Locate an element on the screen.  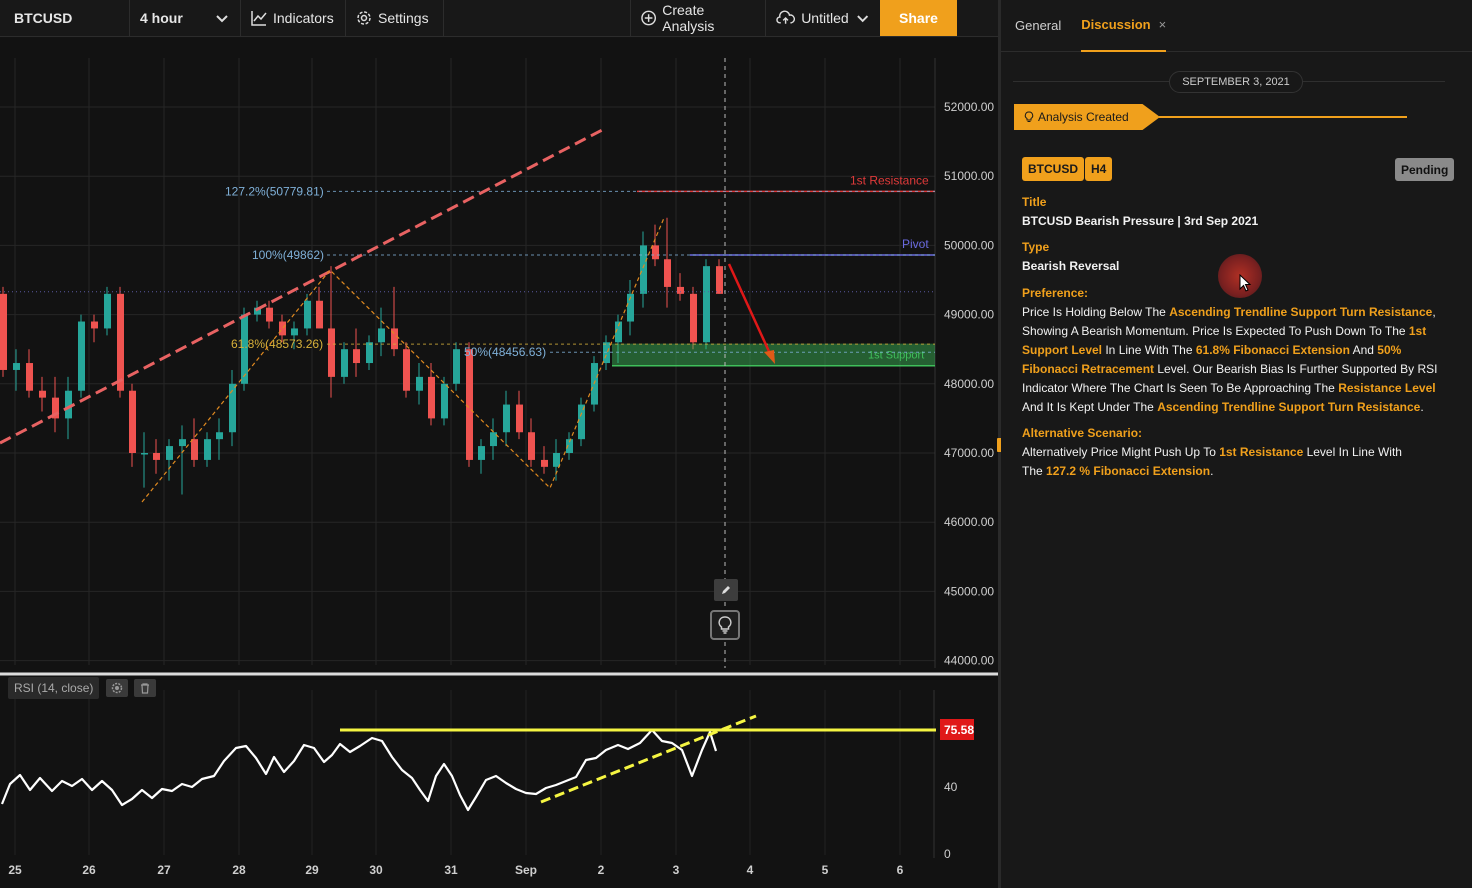
price-axis-label: 45000.00 is located at coordinates (969, 591).